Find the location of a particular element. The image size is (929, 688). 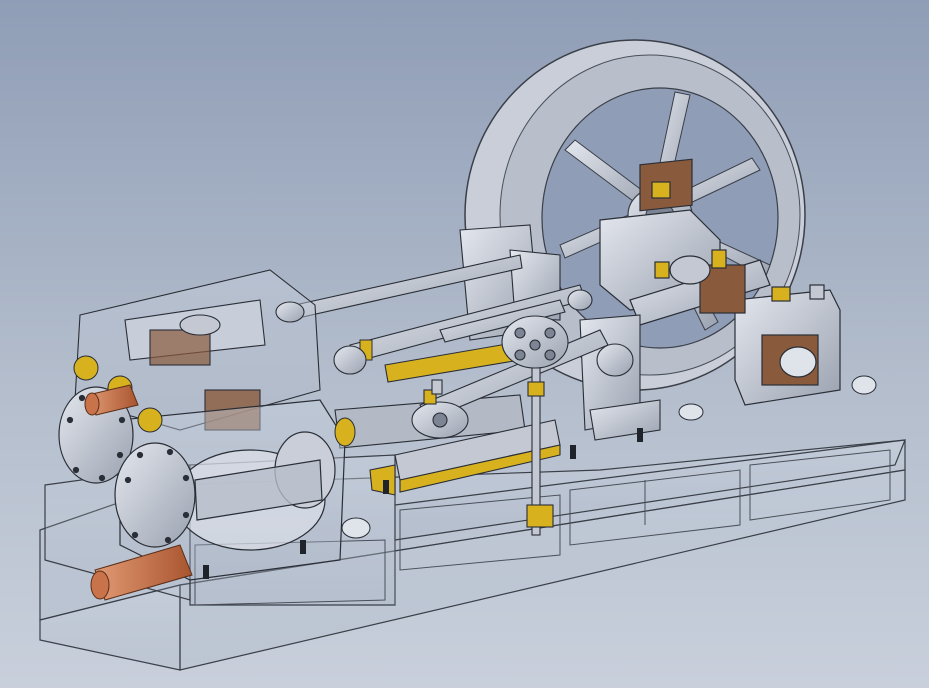

main-bearing-right is located at coordinates (787, 345).